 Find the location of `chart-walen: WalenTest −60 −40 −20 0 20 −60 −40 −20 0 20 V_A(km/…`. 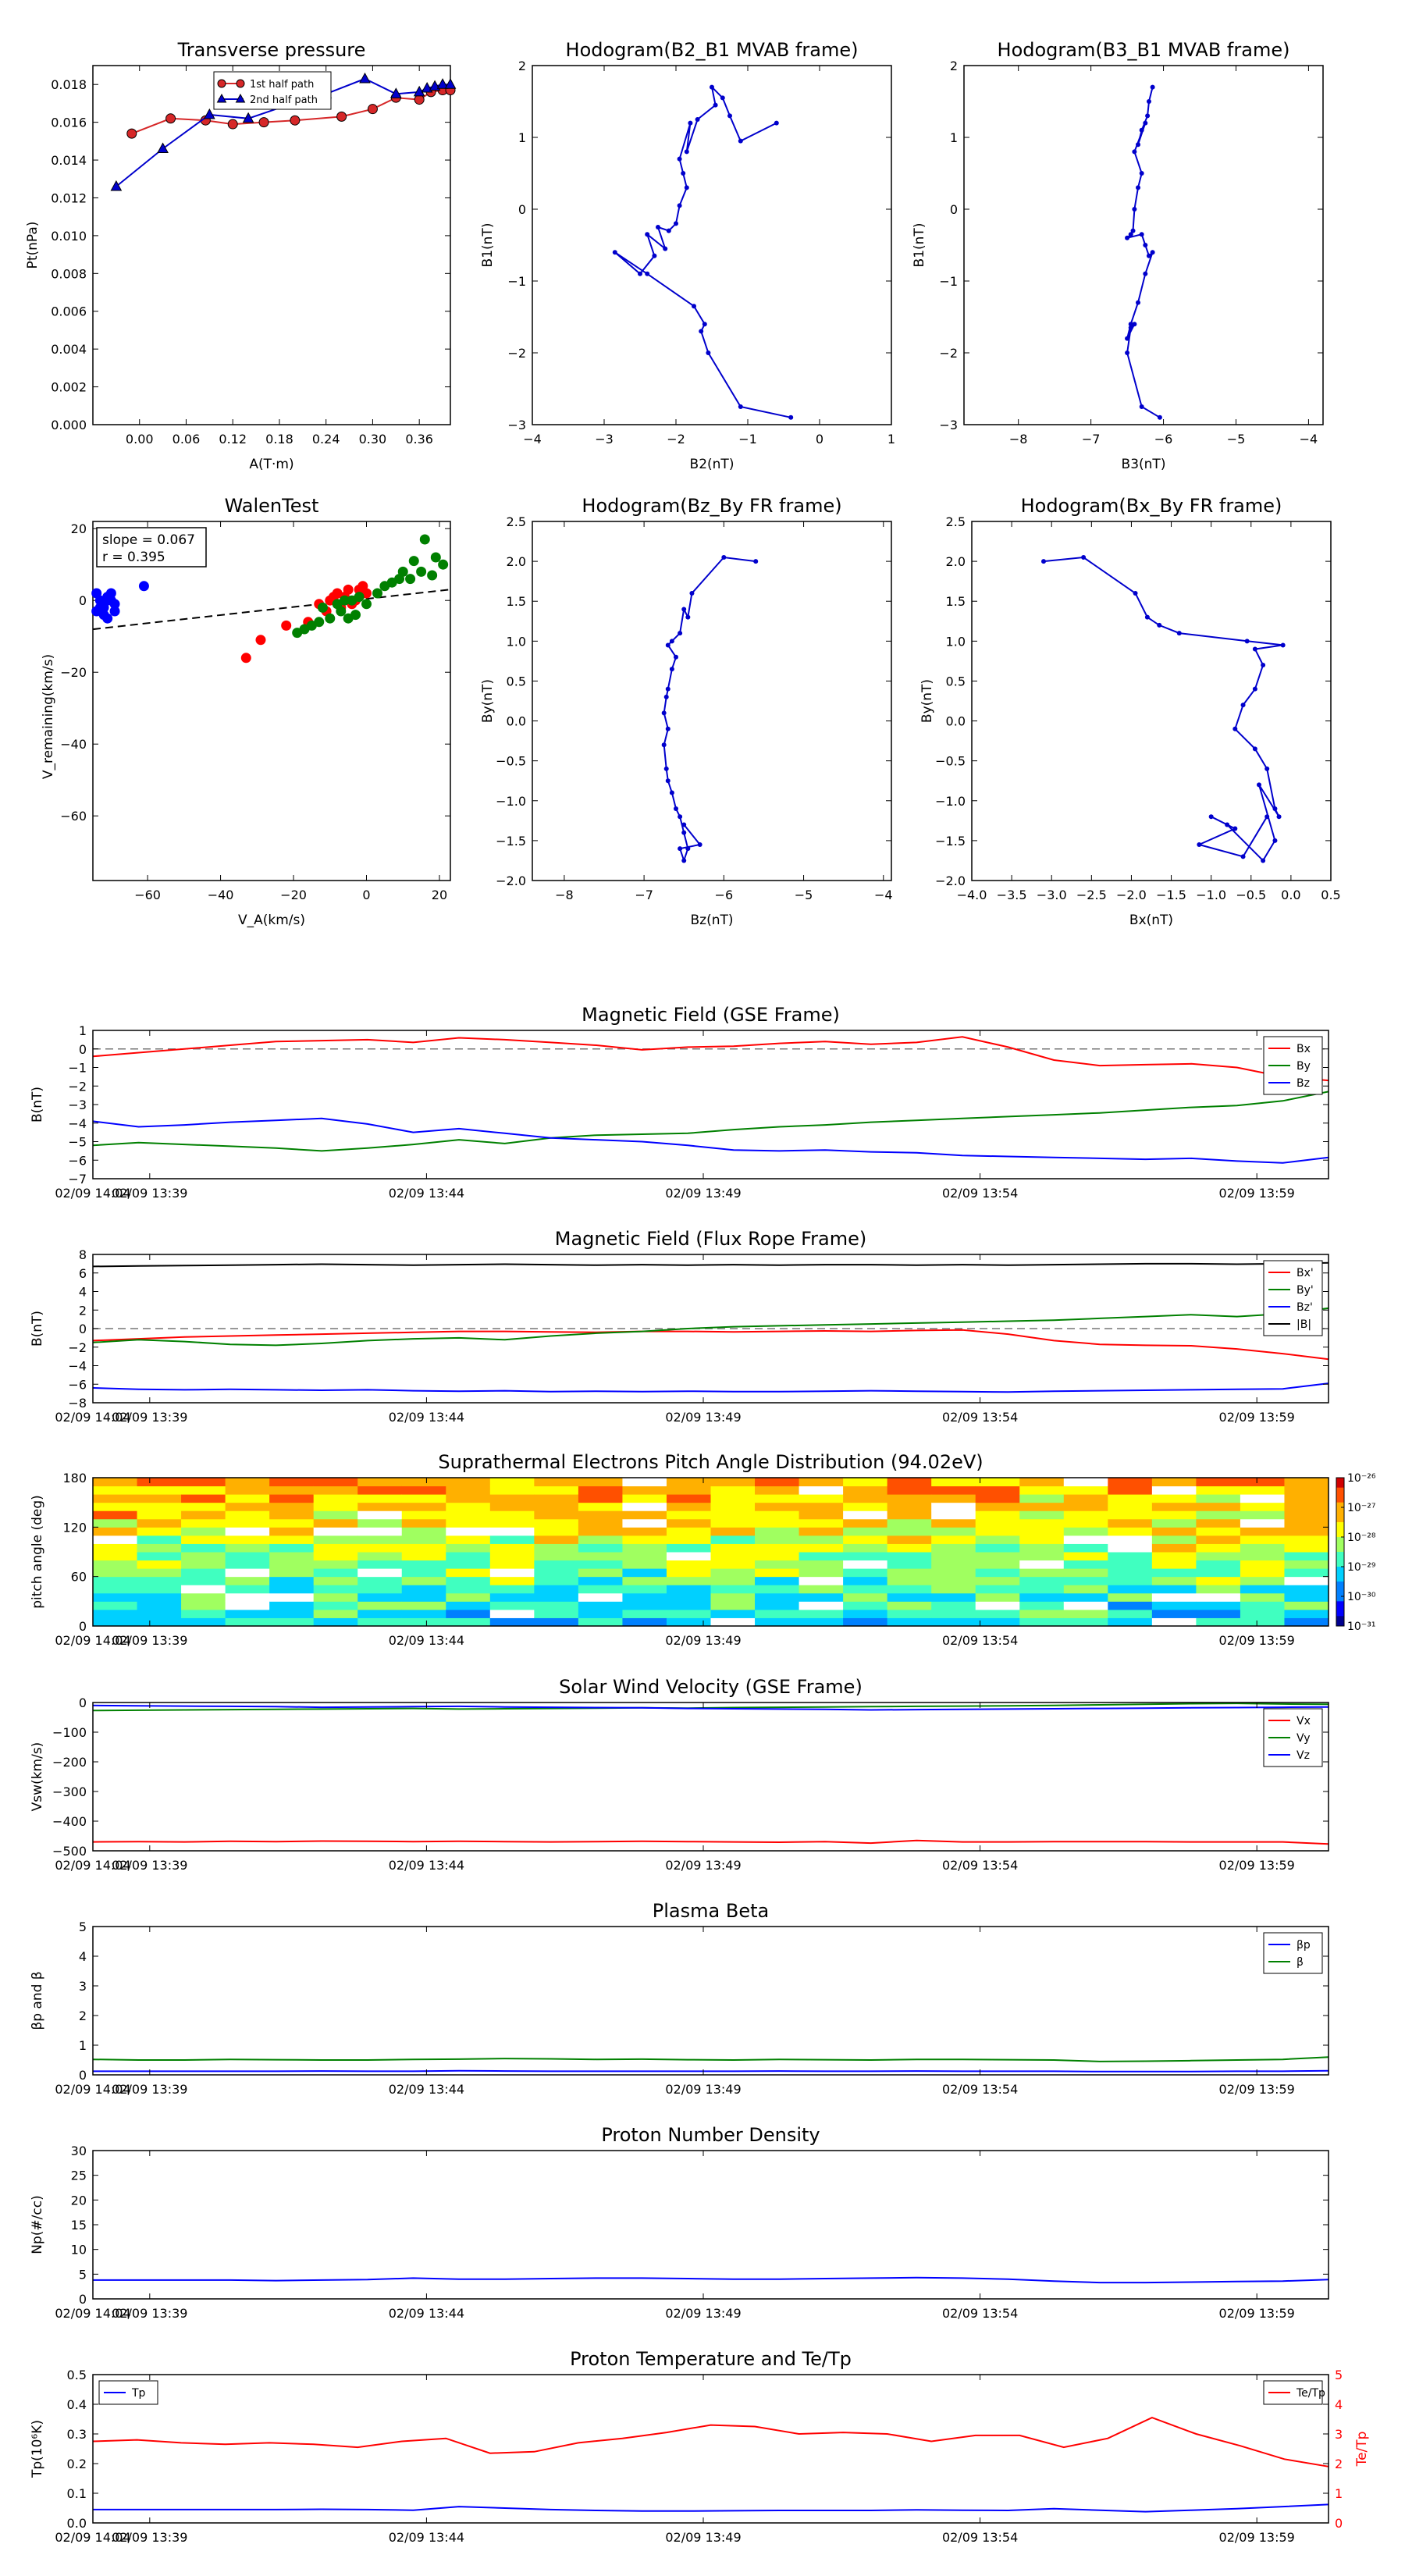

chart-walen: WalenTest −60 −40 −20 0 20 −60 −40 −20 0 20 V_A(km/… is located at coordinates (246, 711).